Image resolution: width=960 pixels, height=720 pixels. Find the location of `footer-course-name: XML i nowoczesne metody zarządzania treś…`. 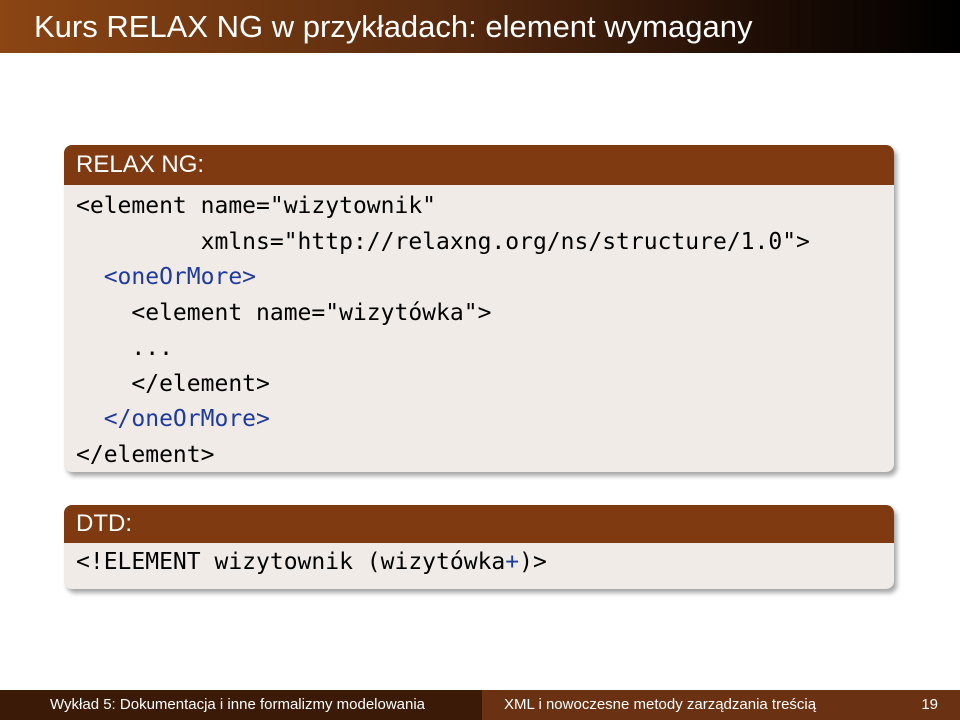

footer-course-name: XML i nowoczesne metody zarządzania treś… is located at coordinates (660, 704).